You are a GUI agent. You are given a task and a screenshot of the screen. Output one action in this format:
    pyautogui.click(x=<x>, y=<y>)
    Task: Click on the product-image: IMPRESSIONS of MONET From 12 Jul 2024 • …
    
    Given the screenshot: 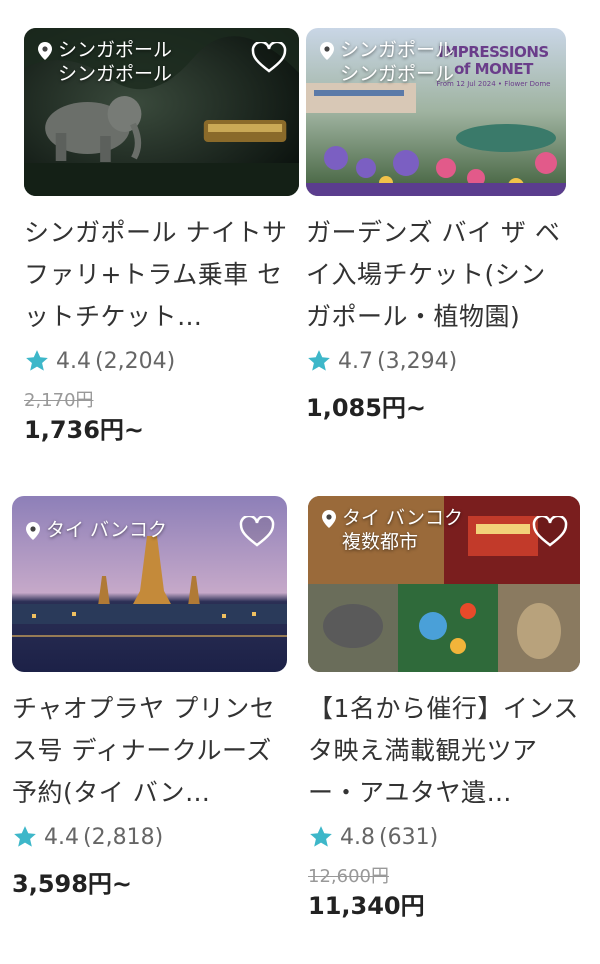 What is the action you would take?
    pyautogui.click(x=436, y=112)
    